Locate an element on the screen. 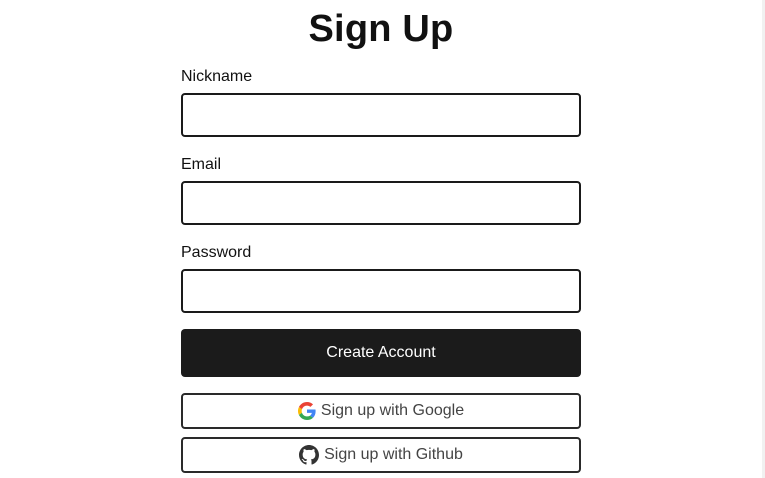 This screenshot has width=765, height=478. password-label: Password is located at coordinates (216, 252).